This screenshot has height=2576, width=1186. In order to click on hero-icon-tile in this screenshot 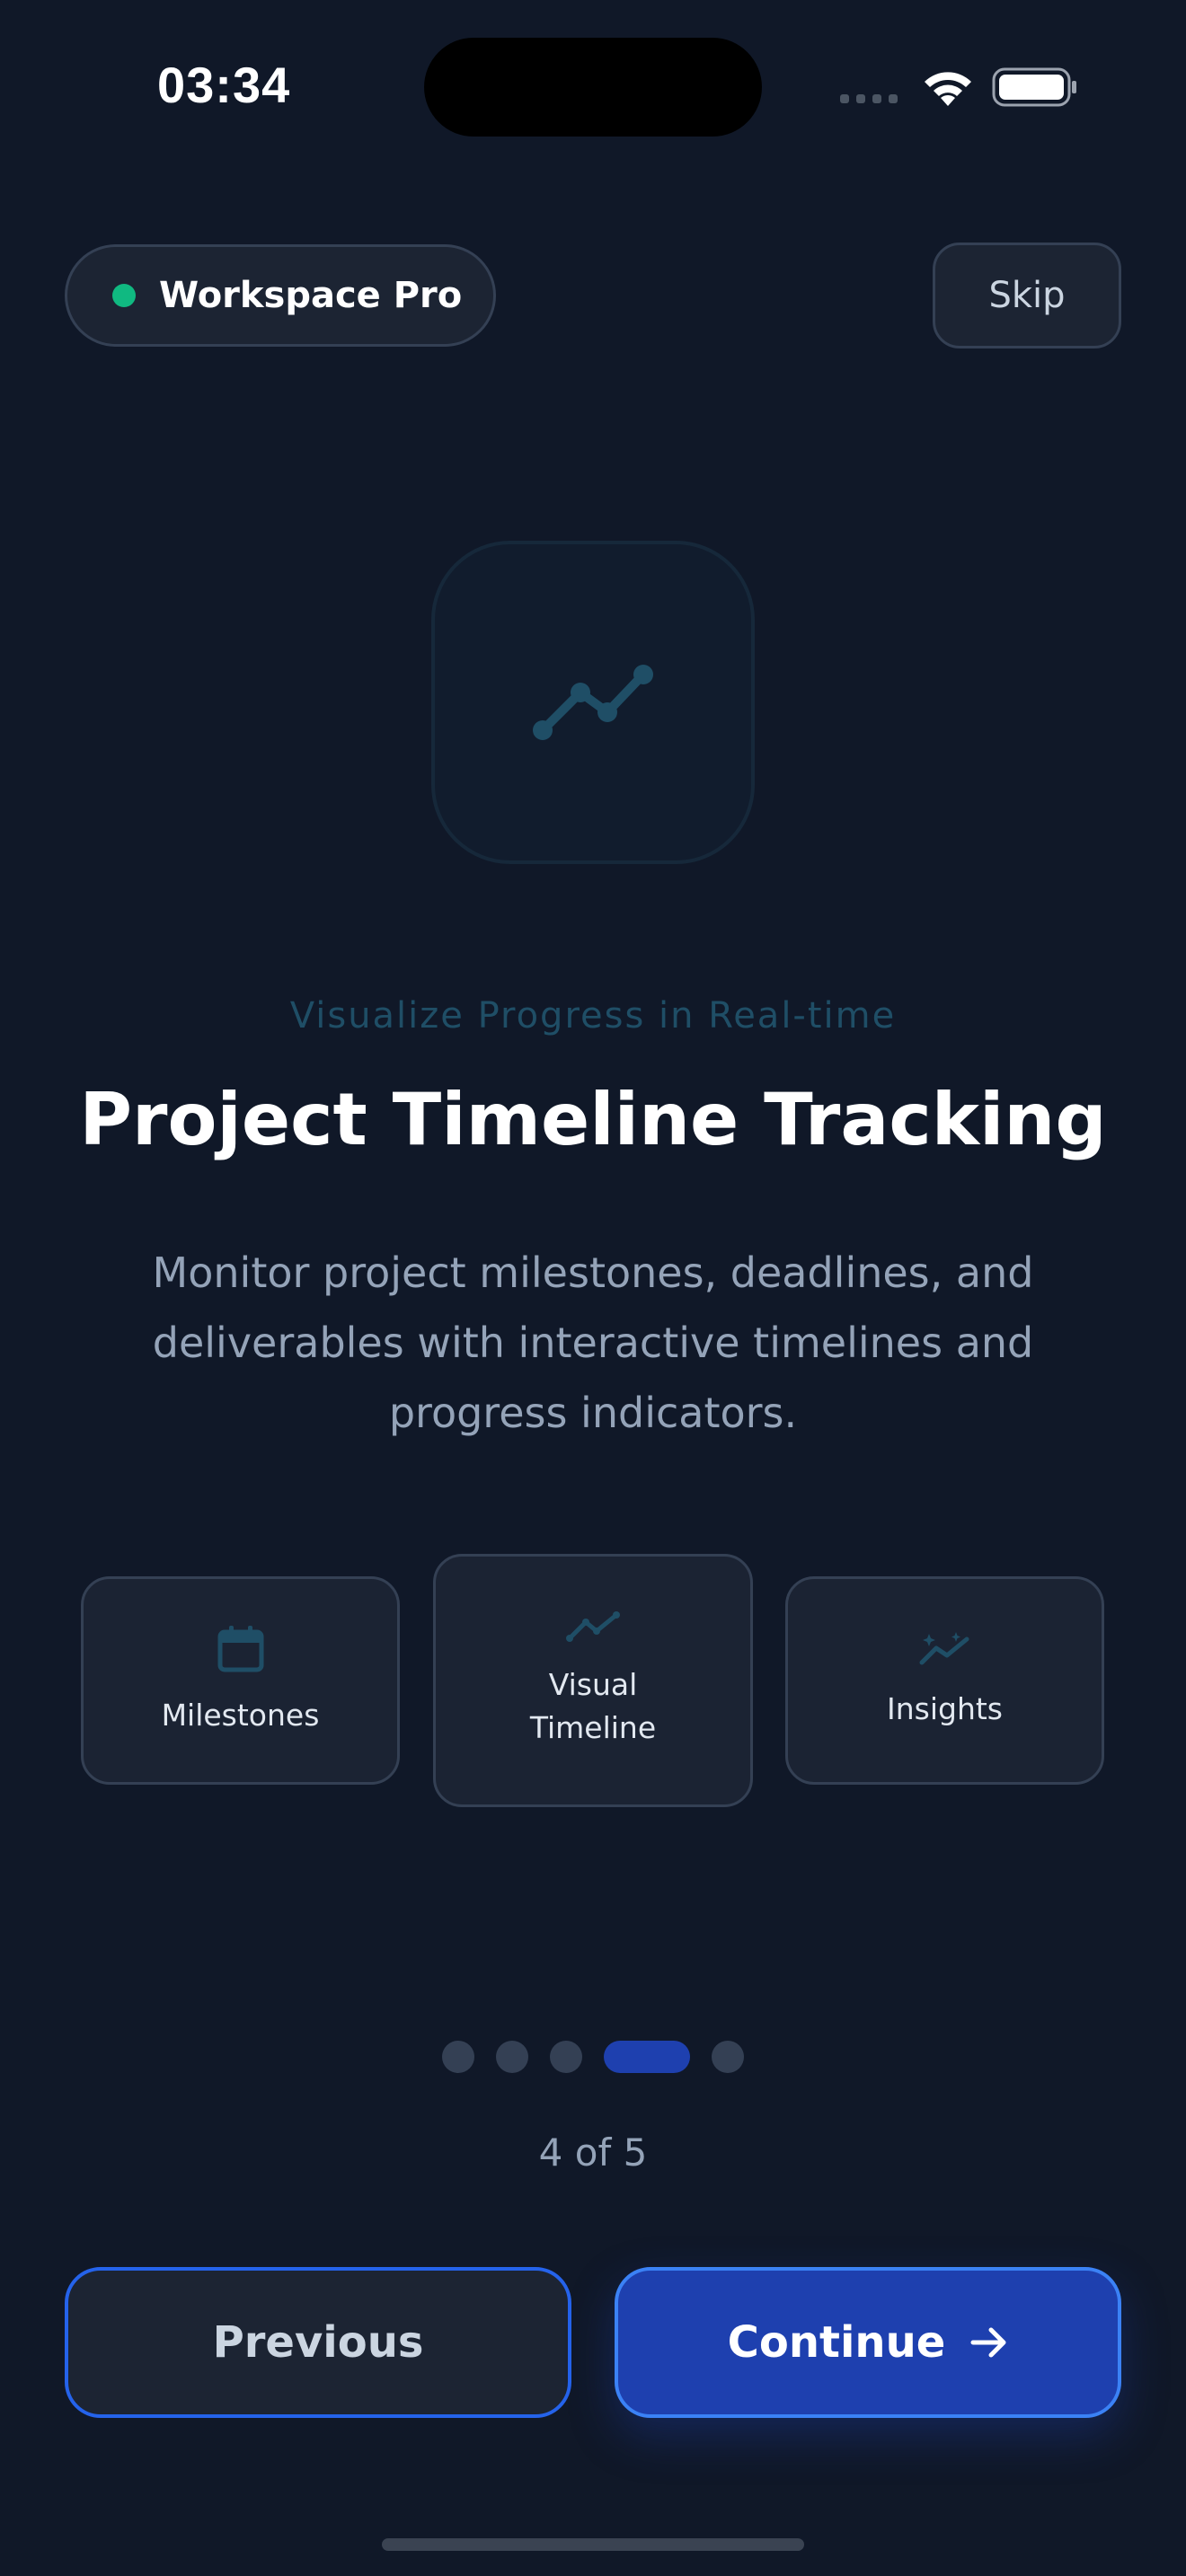, I will do `click(593, 702)`.